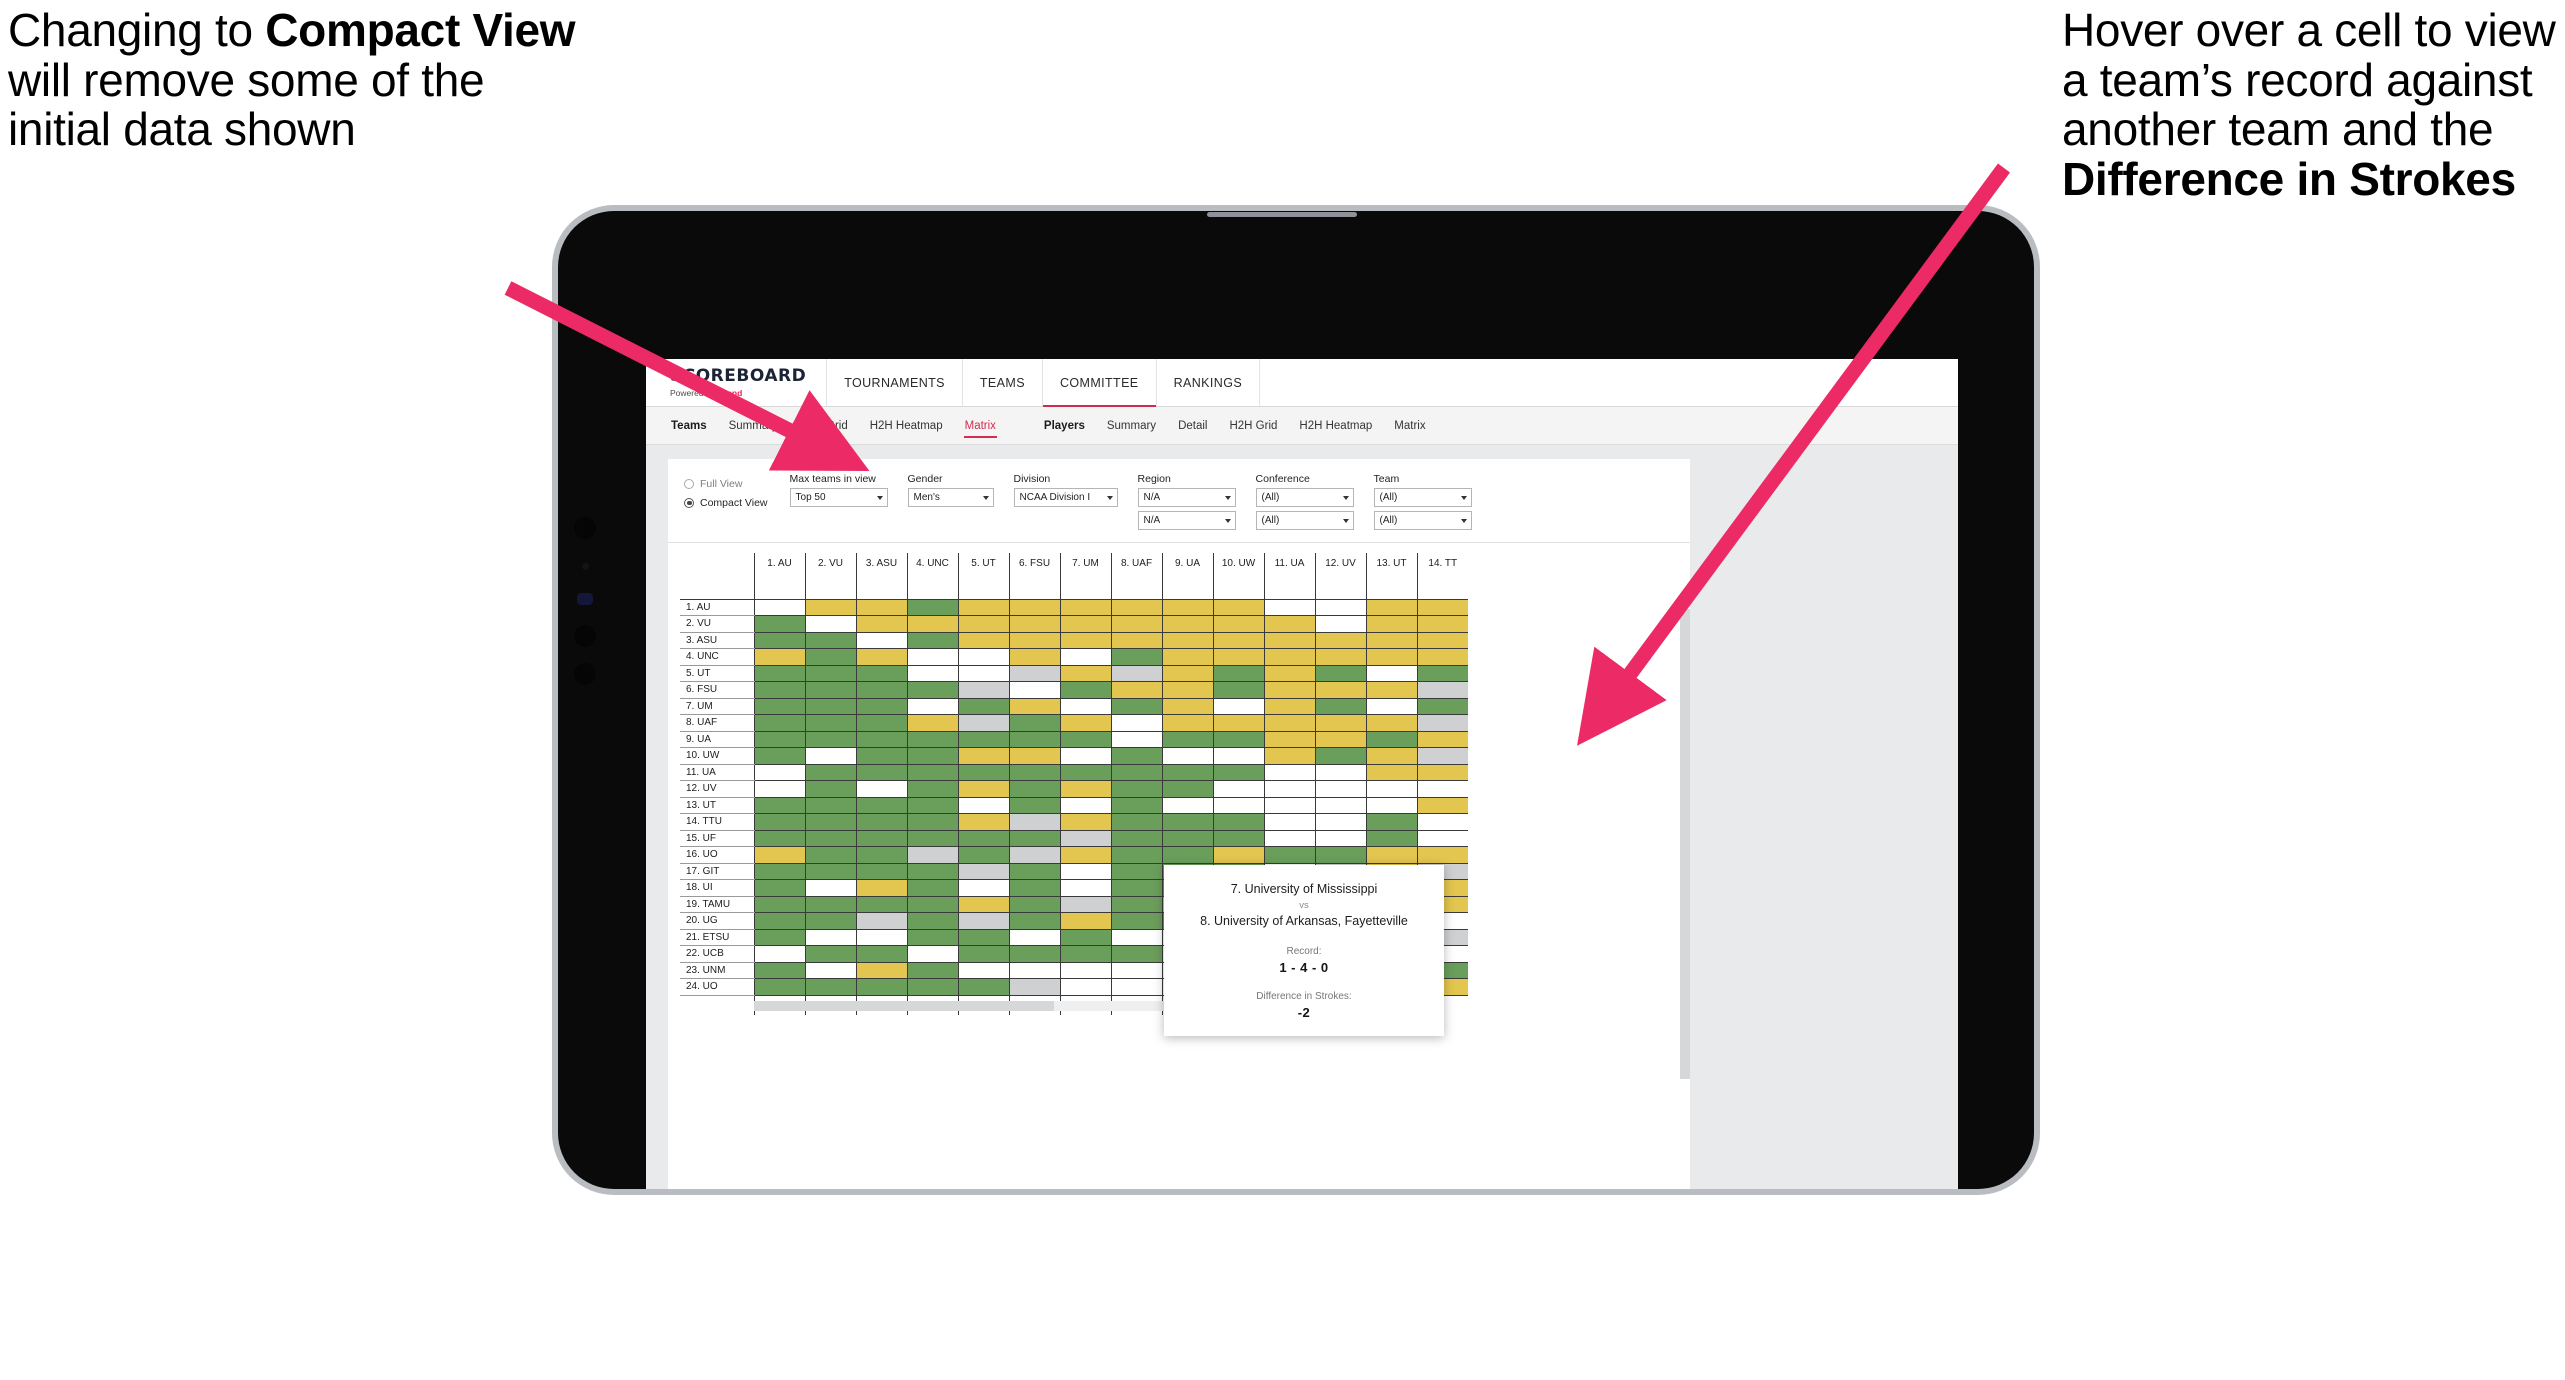 The width and height of the screenshot is (2565, 1380). What do you see at coordinates (585, 528) in the screenshot?
I see `volume-button-up` at bounding box center [585, 528].